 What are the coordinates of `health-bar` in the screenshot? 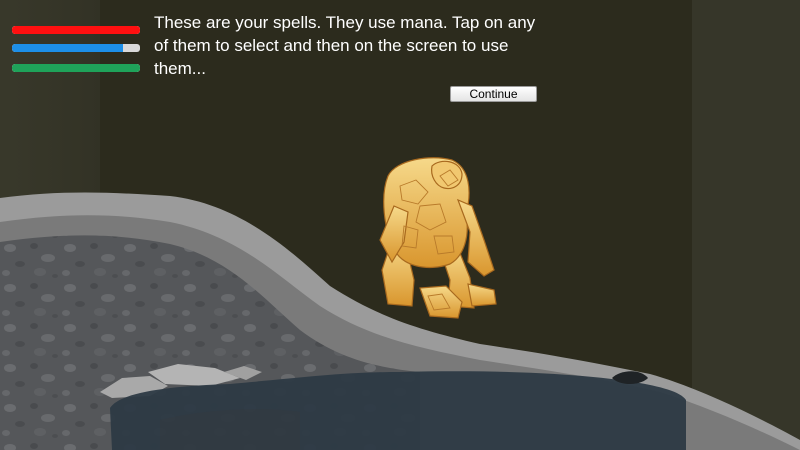 It's located at (76, 30).